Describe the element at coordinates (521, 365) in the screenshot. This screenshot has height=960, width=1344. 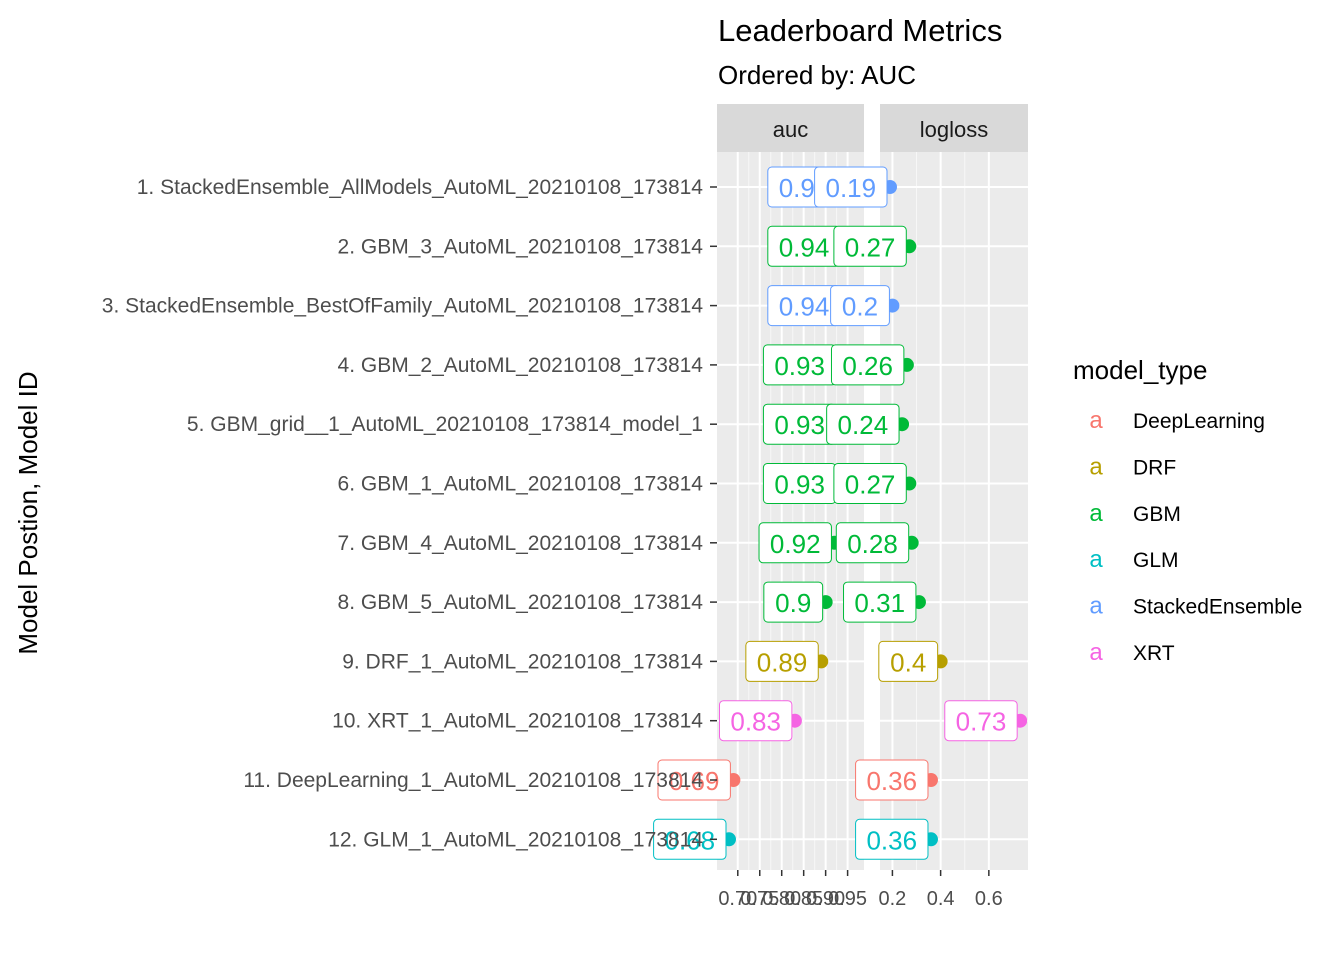
I see `y-tick-label: 4. GBM_2_AutoML_20210108_173814` at that location.